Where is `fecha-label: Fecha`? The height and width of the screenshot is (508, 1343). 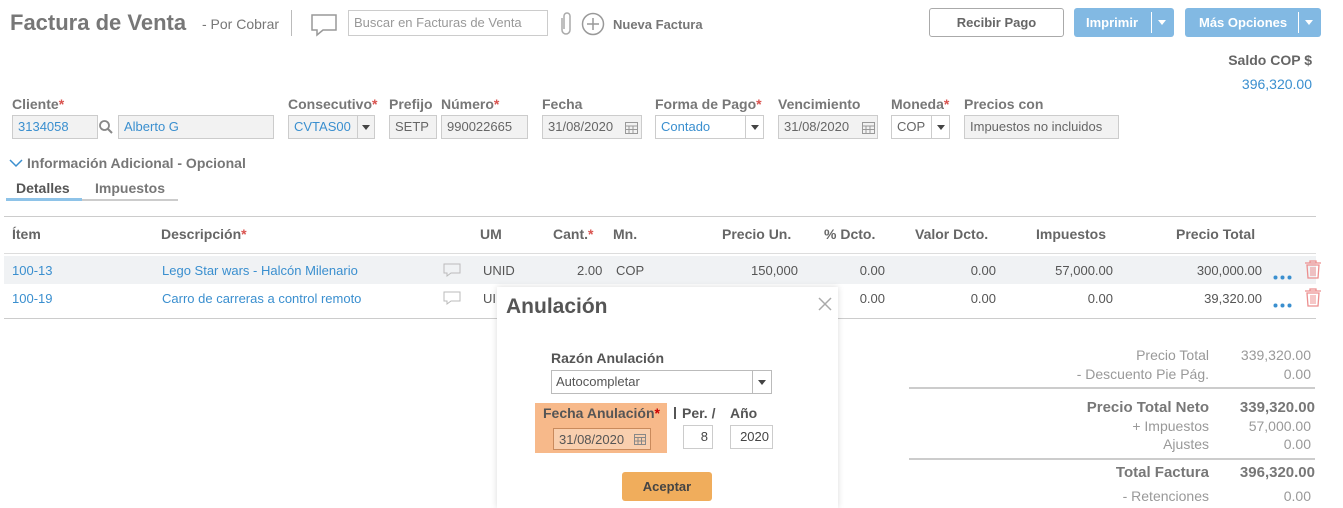
fecha-label: Fecha is located at coordinates (562, 104).